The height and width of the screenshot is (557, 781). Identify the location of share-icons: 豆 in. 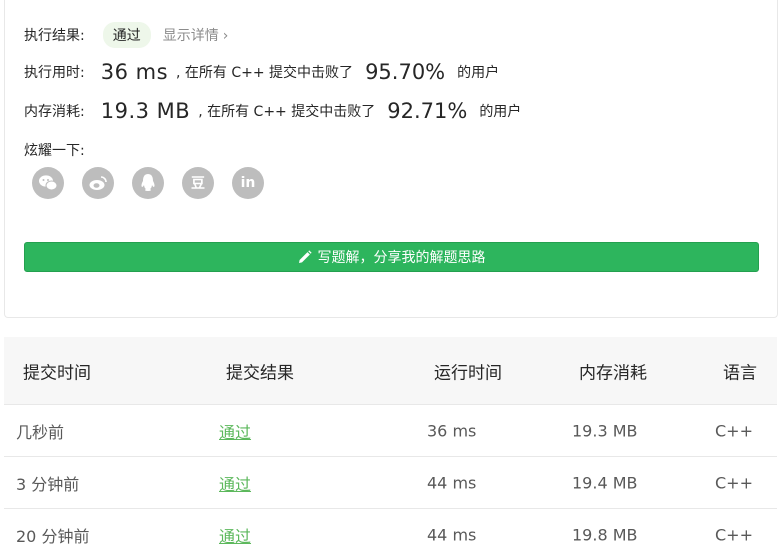
(157, 183).